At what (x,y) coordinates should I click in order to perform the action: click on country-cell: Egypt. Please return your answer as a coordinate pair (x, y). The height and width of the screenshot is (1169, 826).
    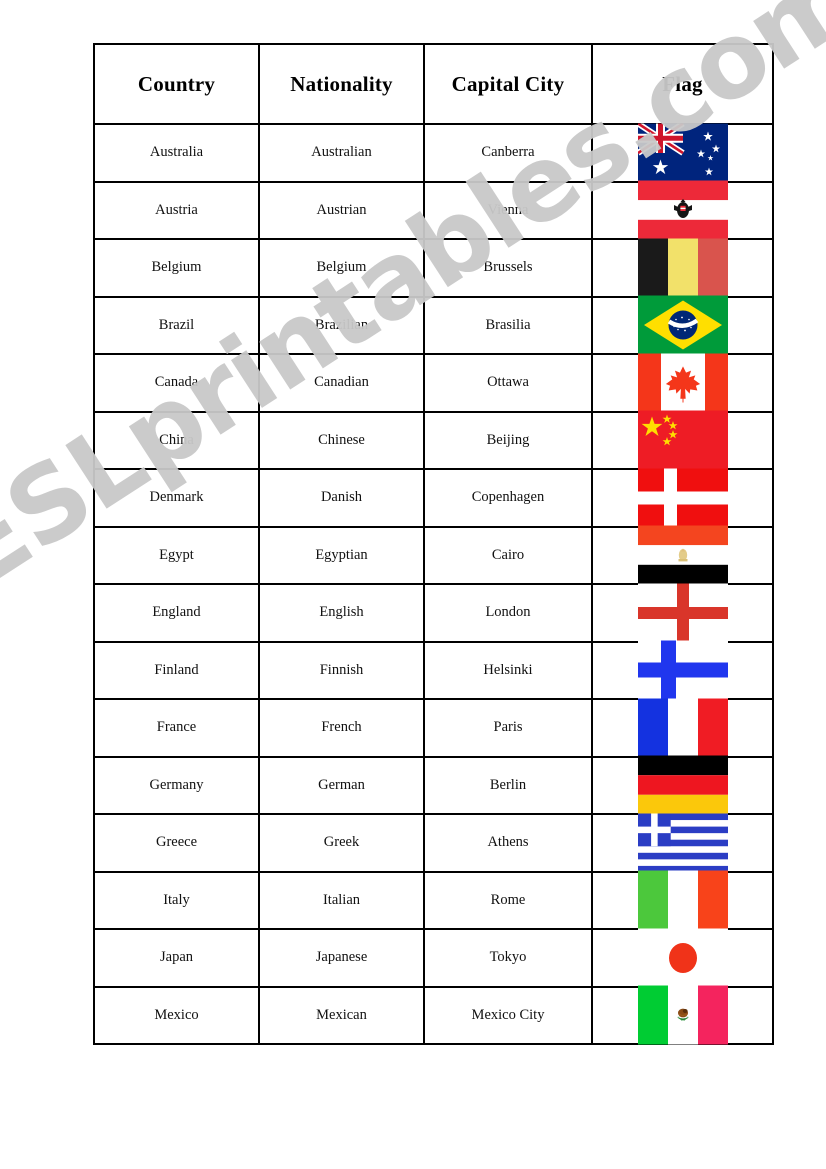
    Looking at the image, I should click on (176, 555).